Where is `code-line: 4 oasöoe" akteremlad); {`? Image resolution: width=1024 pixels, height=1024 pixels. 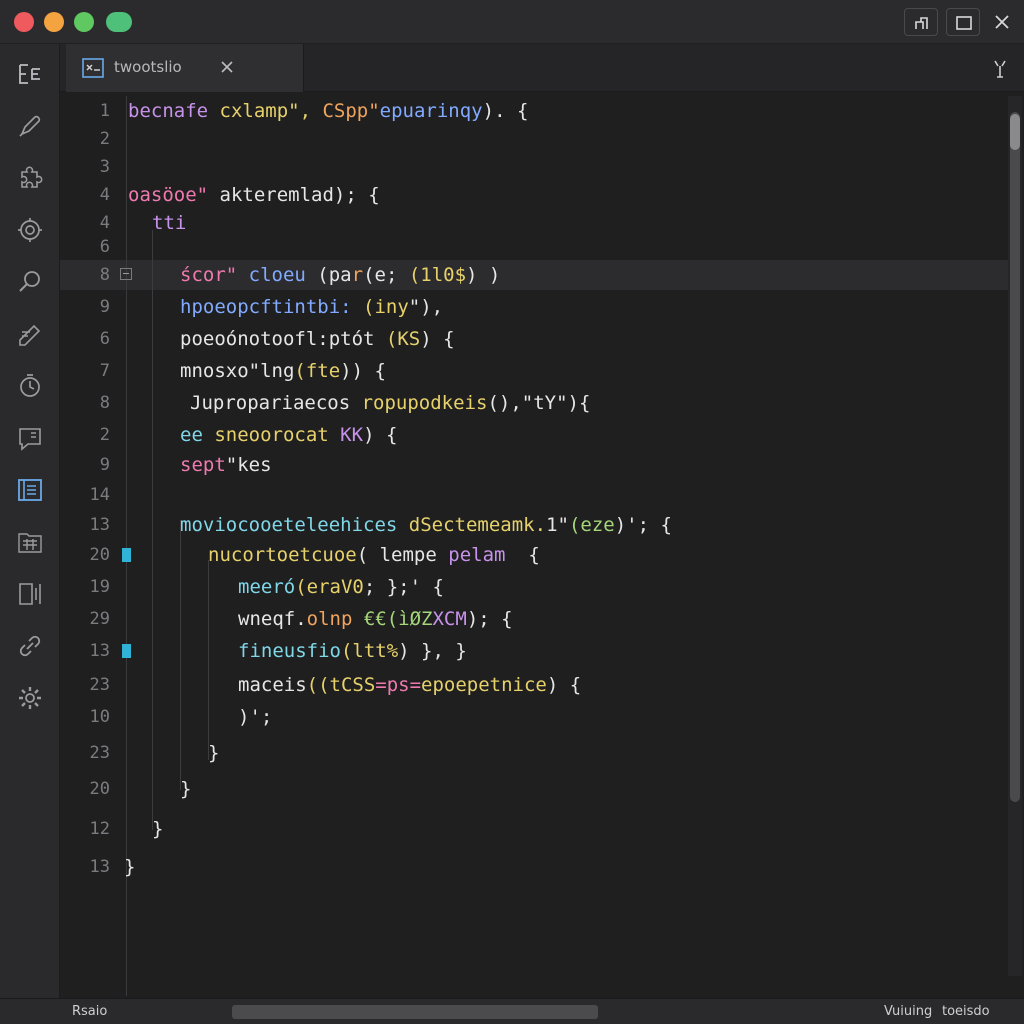 code-line: 4 oasöoe" akteremlad); { is located at coordinates (534, 195).